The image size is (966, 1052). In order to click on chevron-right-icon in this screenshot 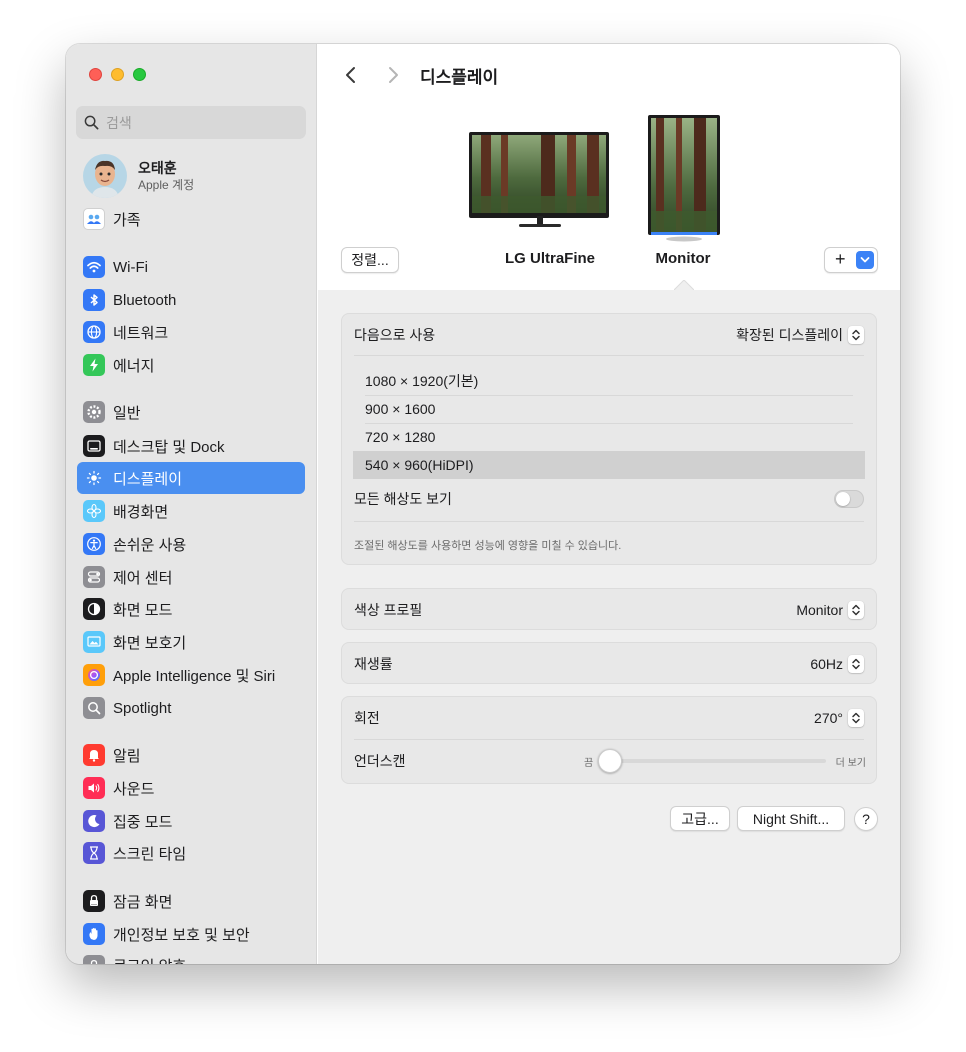, I will do `click(393, 75)`.